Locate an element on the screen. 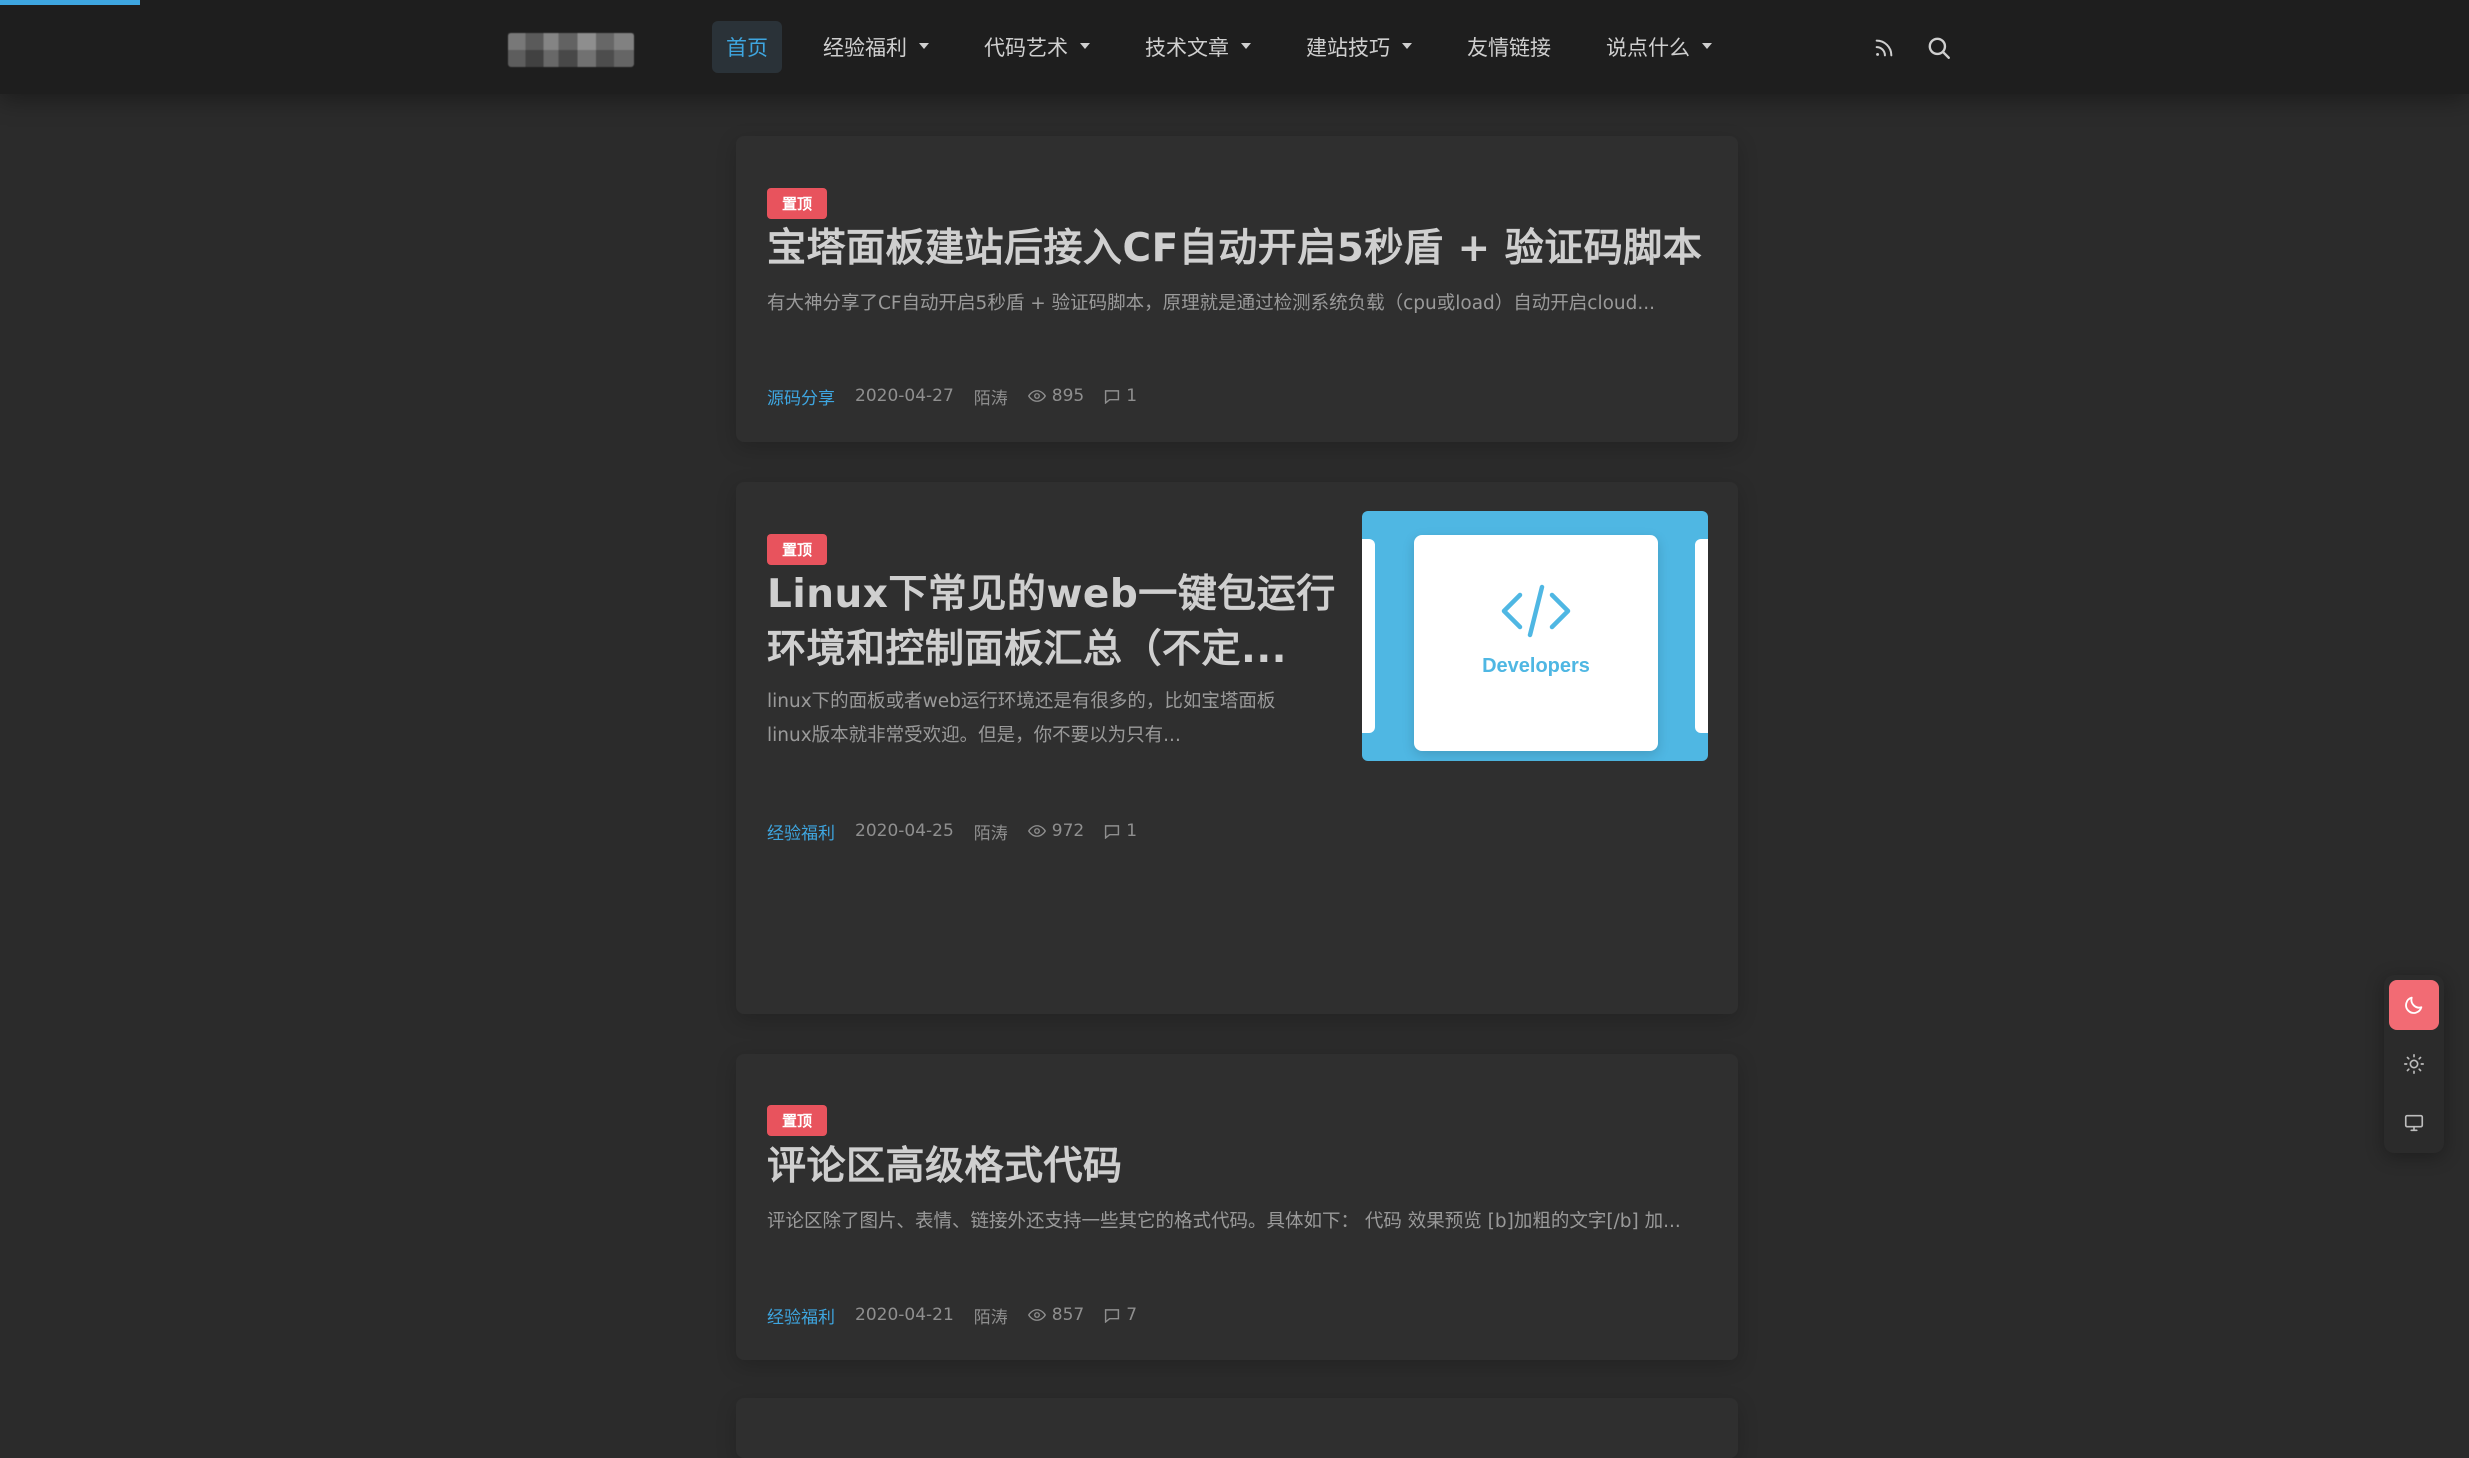 This screenshot has height=1458, width=2469. site-header: 首页 经验福利 代码艺术 技术文章 建站技巧 友情链接 说点什么 is located at coordinates (1234, 47).